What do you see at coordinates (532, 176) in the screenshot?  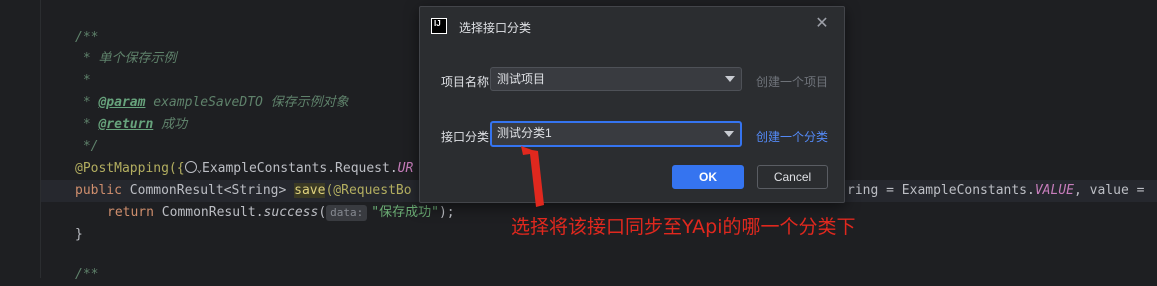 I see `red-arrow-icon` at bounding box center [532, 176].